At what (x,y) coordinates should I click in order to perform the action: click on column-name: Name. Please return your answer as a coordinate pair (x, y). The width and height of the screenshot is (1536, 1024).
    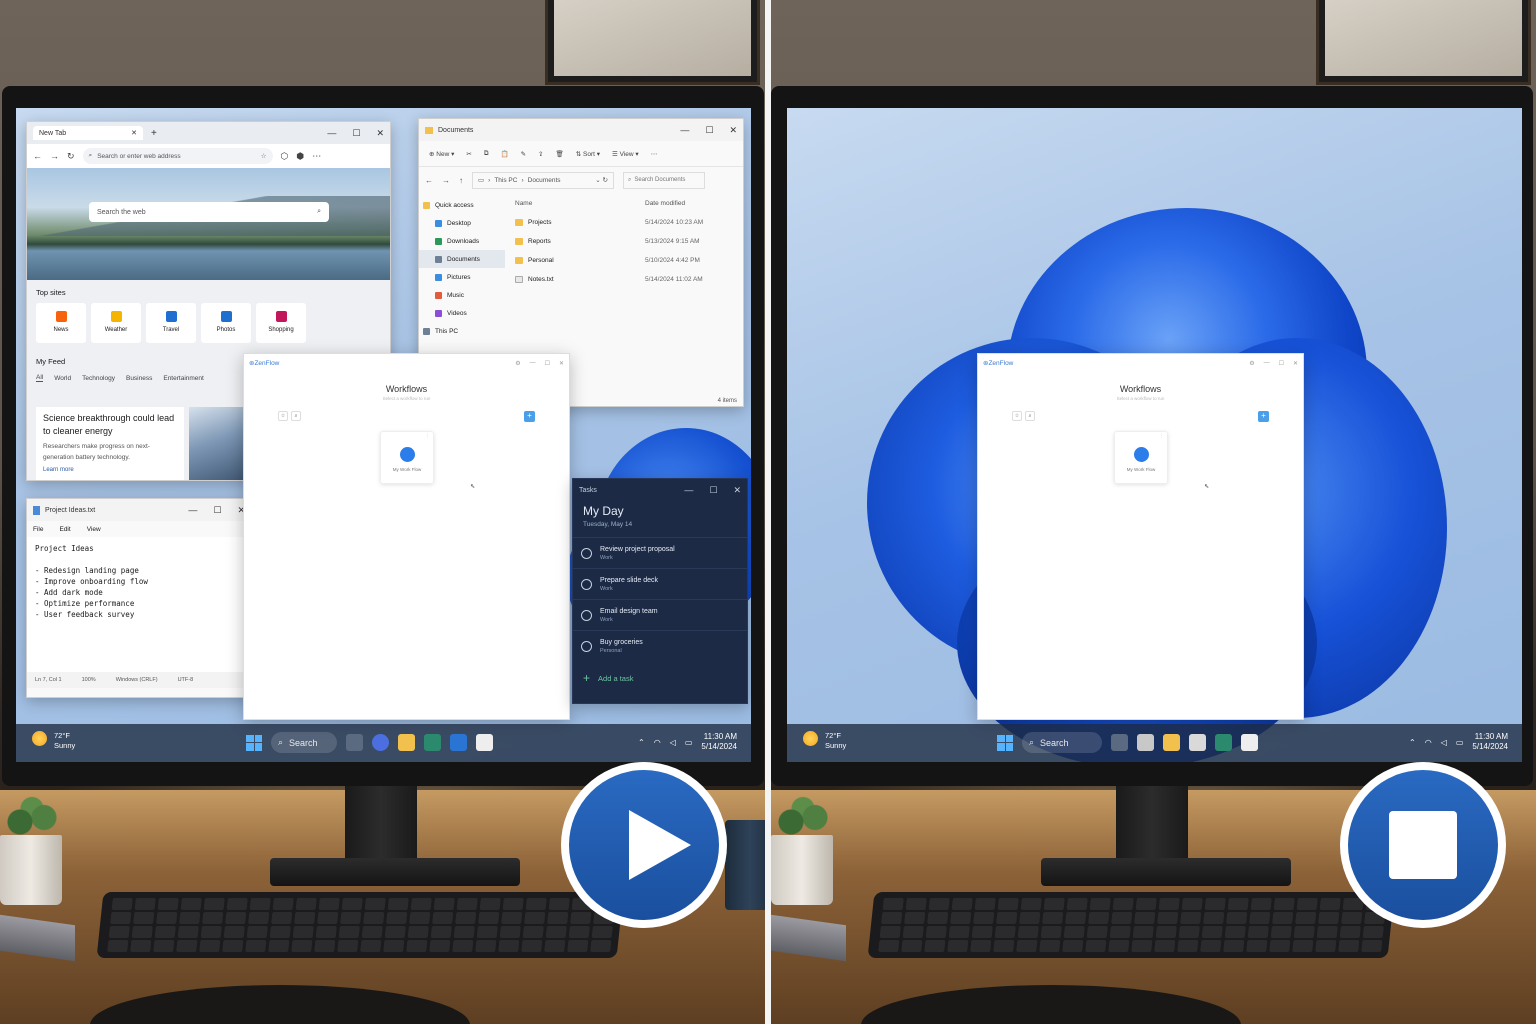
    Looking at the image, I should click on (580, 203).